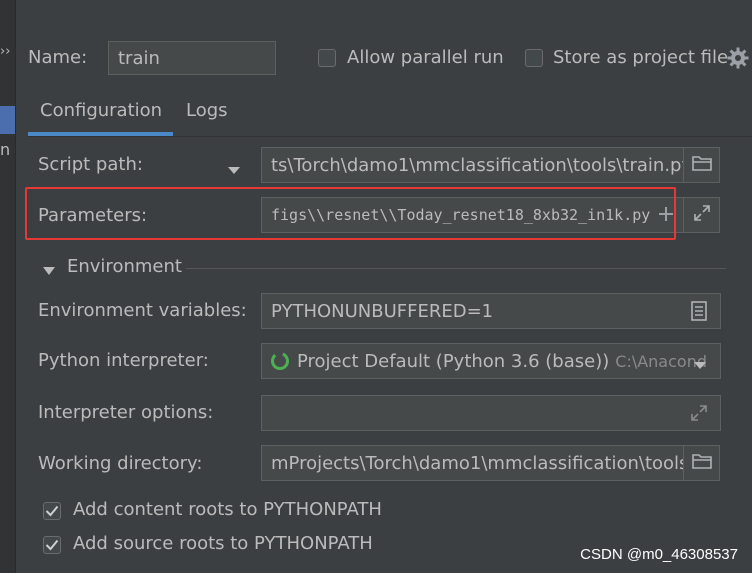 The height and width of the screenshot is (573, 752). Describe the element at coordinates (699, 311) in the screenshot. I see `edit-env-vars-icon` at that location.